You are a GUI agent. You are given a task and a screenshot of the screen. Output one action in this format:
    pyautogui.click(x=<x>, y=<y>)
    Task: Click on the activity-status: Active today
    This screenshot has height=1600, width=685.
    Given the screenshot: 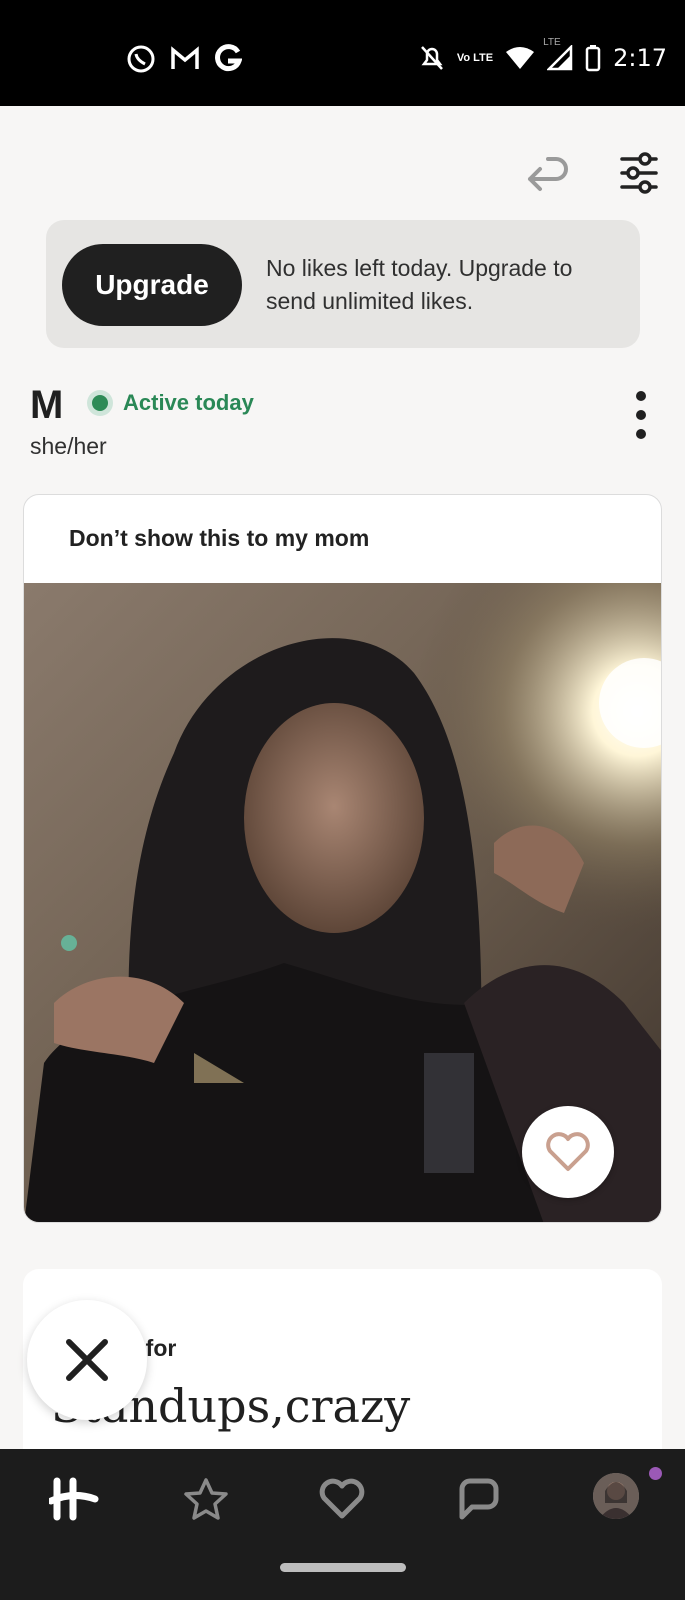 What is the action you would take?
    pyautogui.click(x=170, y=403)
    